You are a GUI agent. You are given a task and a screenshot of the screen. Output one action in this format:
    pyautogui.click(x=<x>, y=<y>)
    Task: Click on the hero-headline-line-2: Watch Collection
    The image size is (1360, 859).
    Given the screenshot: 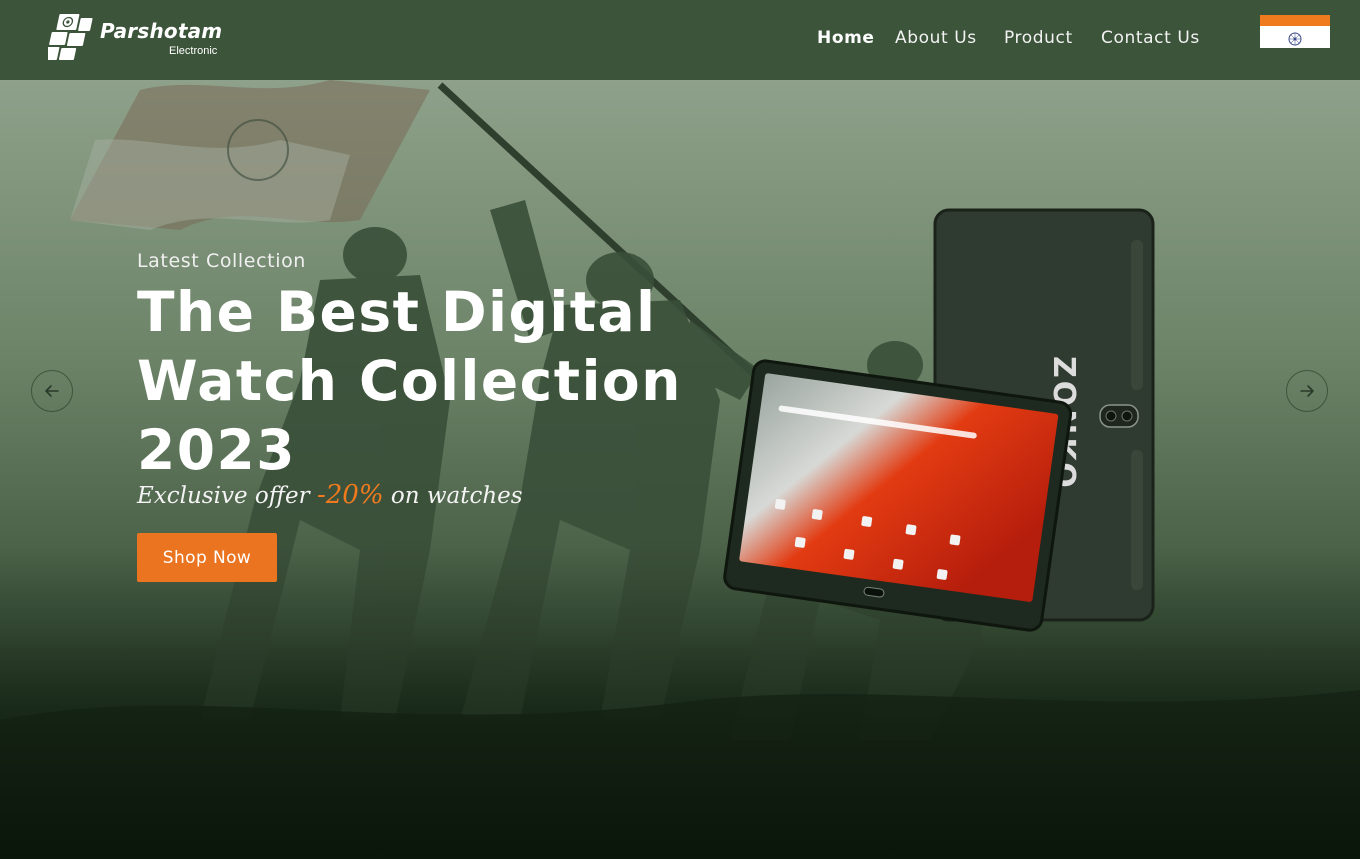 What is the action you would take?
    pyautogui.click(x=409, y=381)
    